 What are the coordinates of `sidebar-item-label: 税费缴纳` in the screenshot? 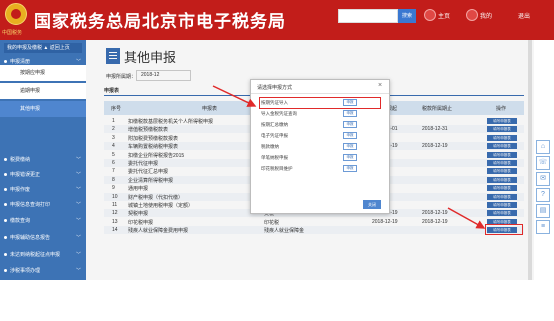 It's located at (20, 160).